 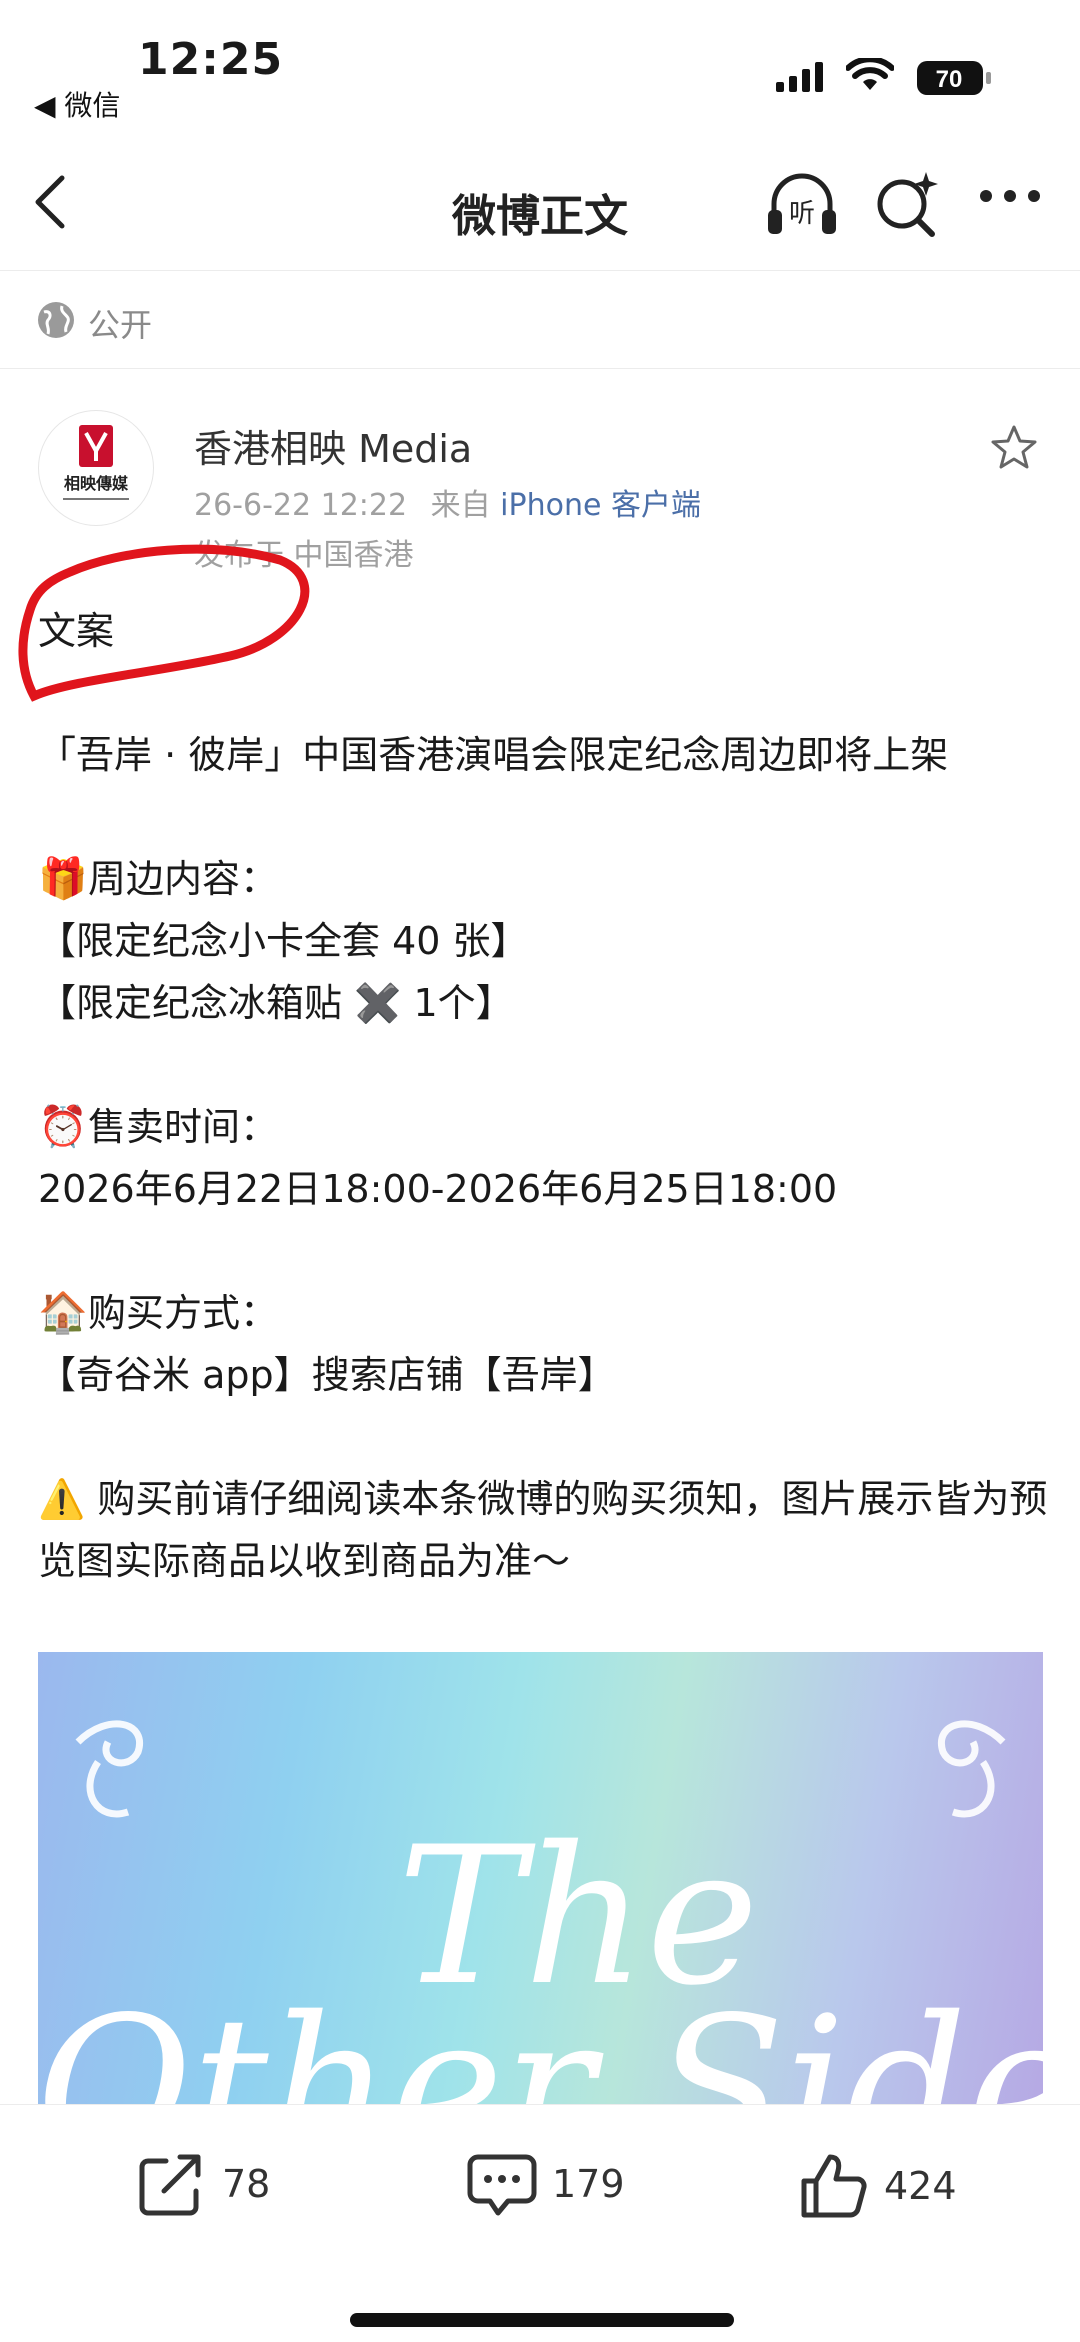 I want to click on status-time: 12:25, so click(x=211, y=59).